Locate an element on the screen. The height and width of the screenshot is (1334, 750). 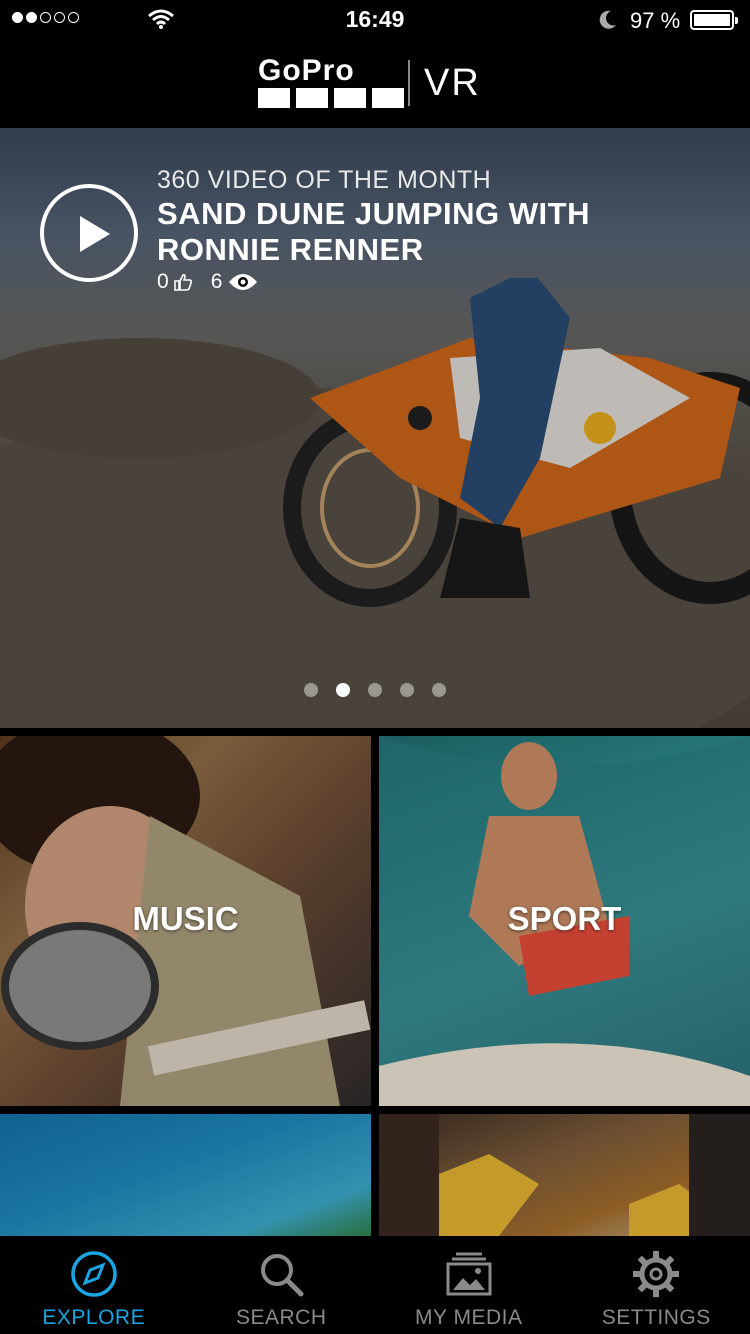
search-icon is located at coordinates (282, 1275).